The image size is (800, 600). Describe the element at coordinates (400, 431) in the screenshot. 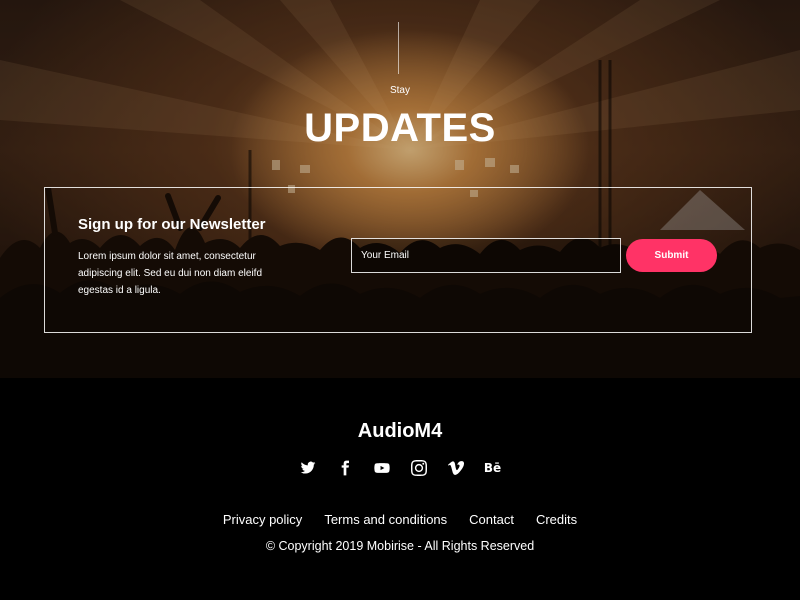

I see `footer-brand-name: AudioM4` at that location.